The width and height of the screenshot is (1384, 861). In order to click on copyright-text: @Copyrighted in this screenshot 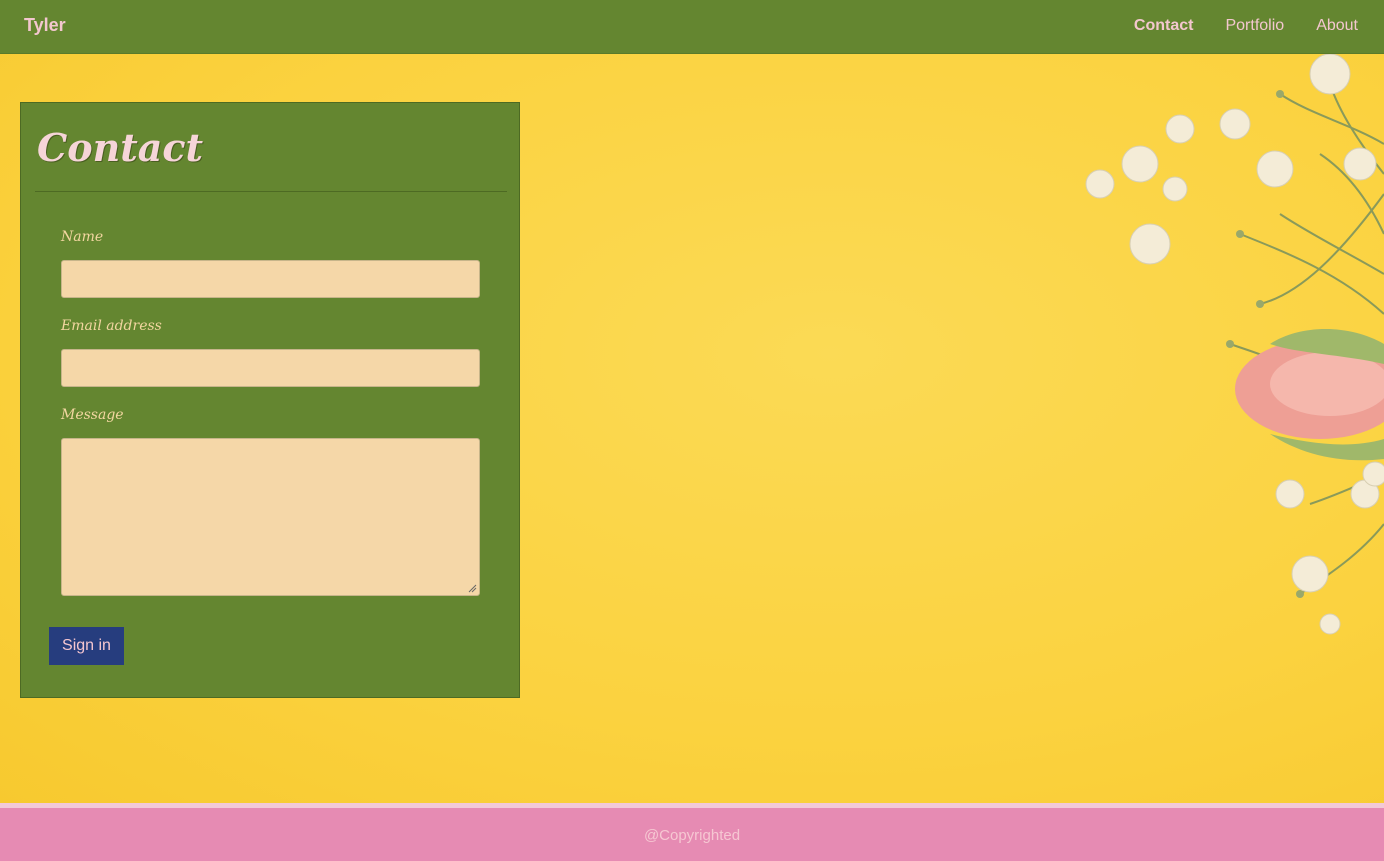, I will do `click(692, 835)`.